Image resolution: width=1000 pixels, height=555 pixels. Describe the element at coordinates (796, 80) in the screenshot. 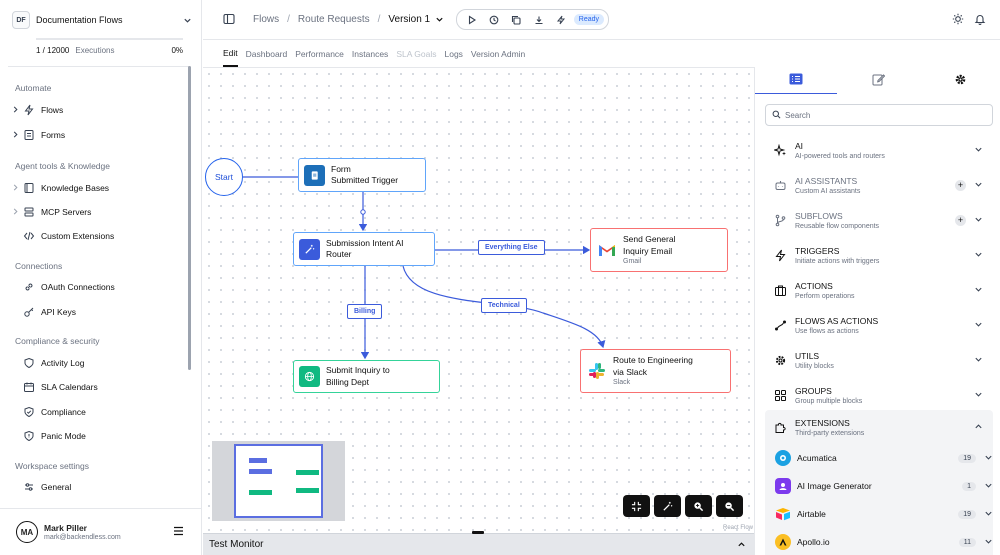

I see `tab-blocks-list` at that location.